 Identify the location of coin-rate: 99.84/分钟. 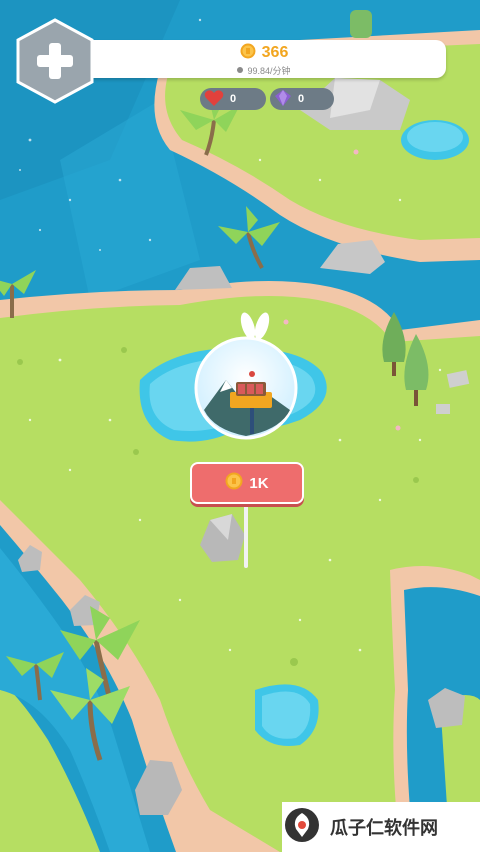
(269, 70).